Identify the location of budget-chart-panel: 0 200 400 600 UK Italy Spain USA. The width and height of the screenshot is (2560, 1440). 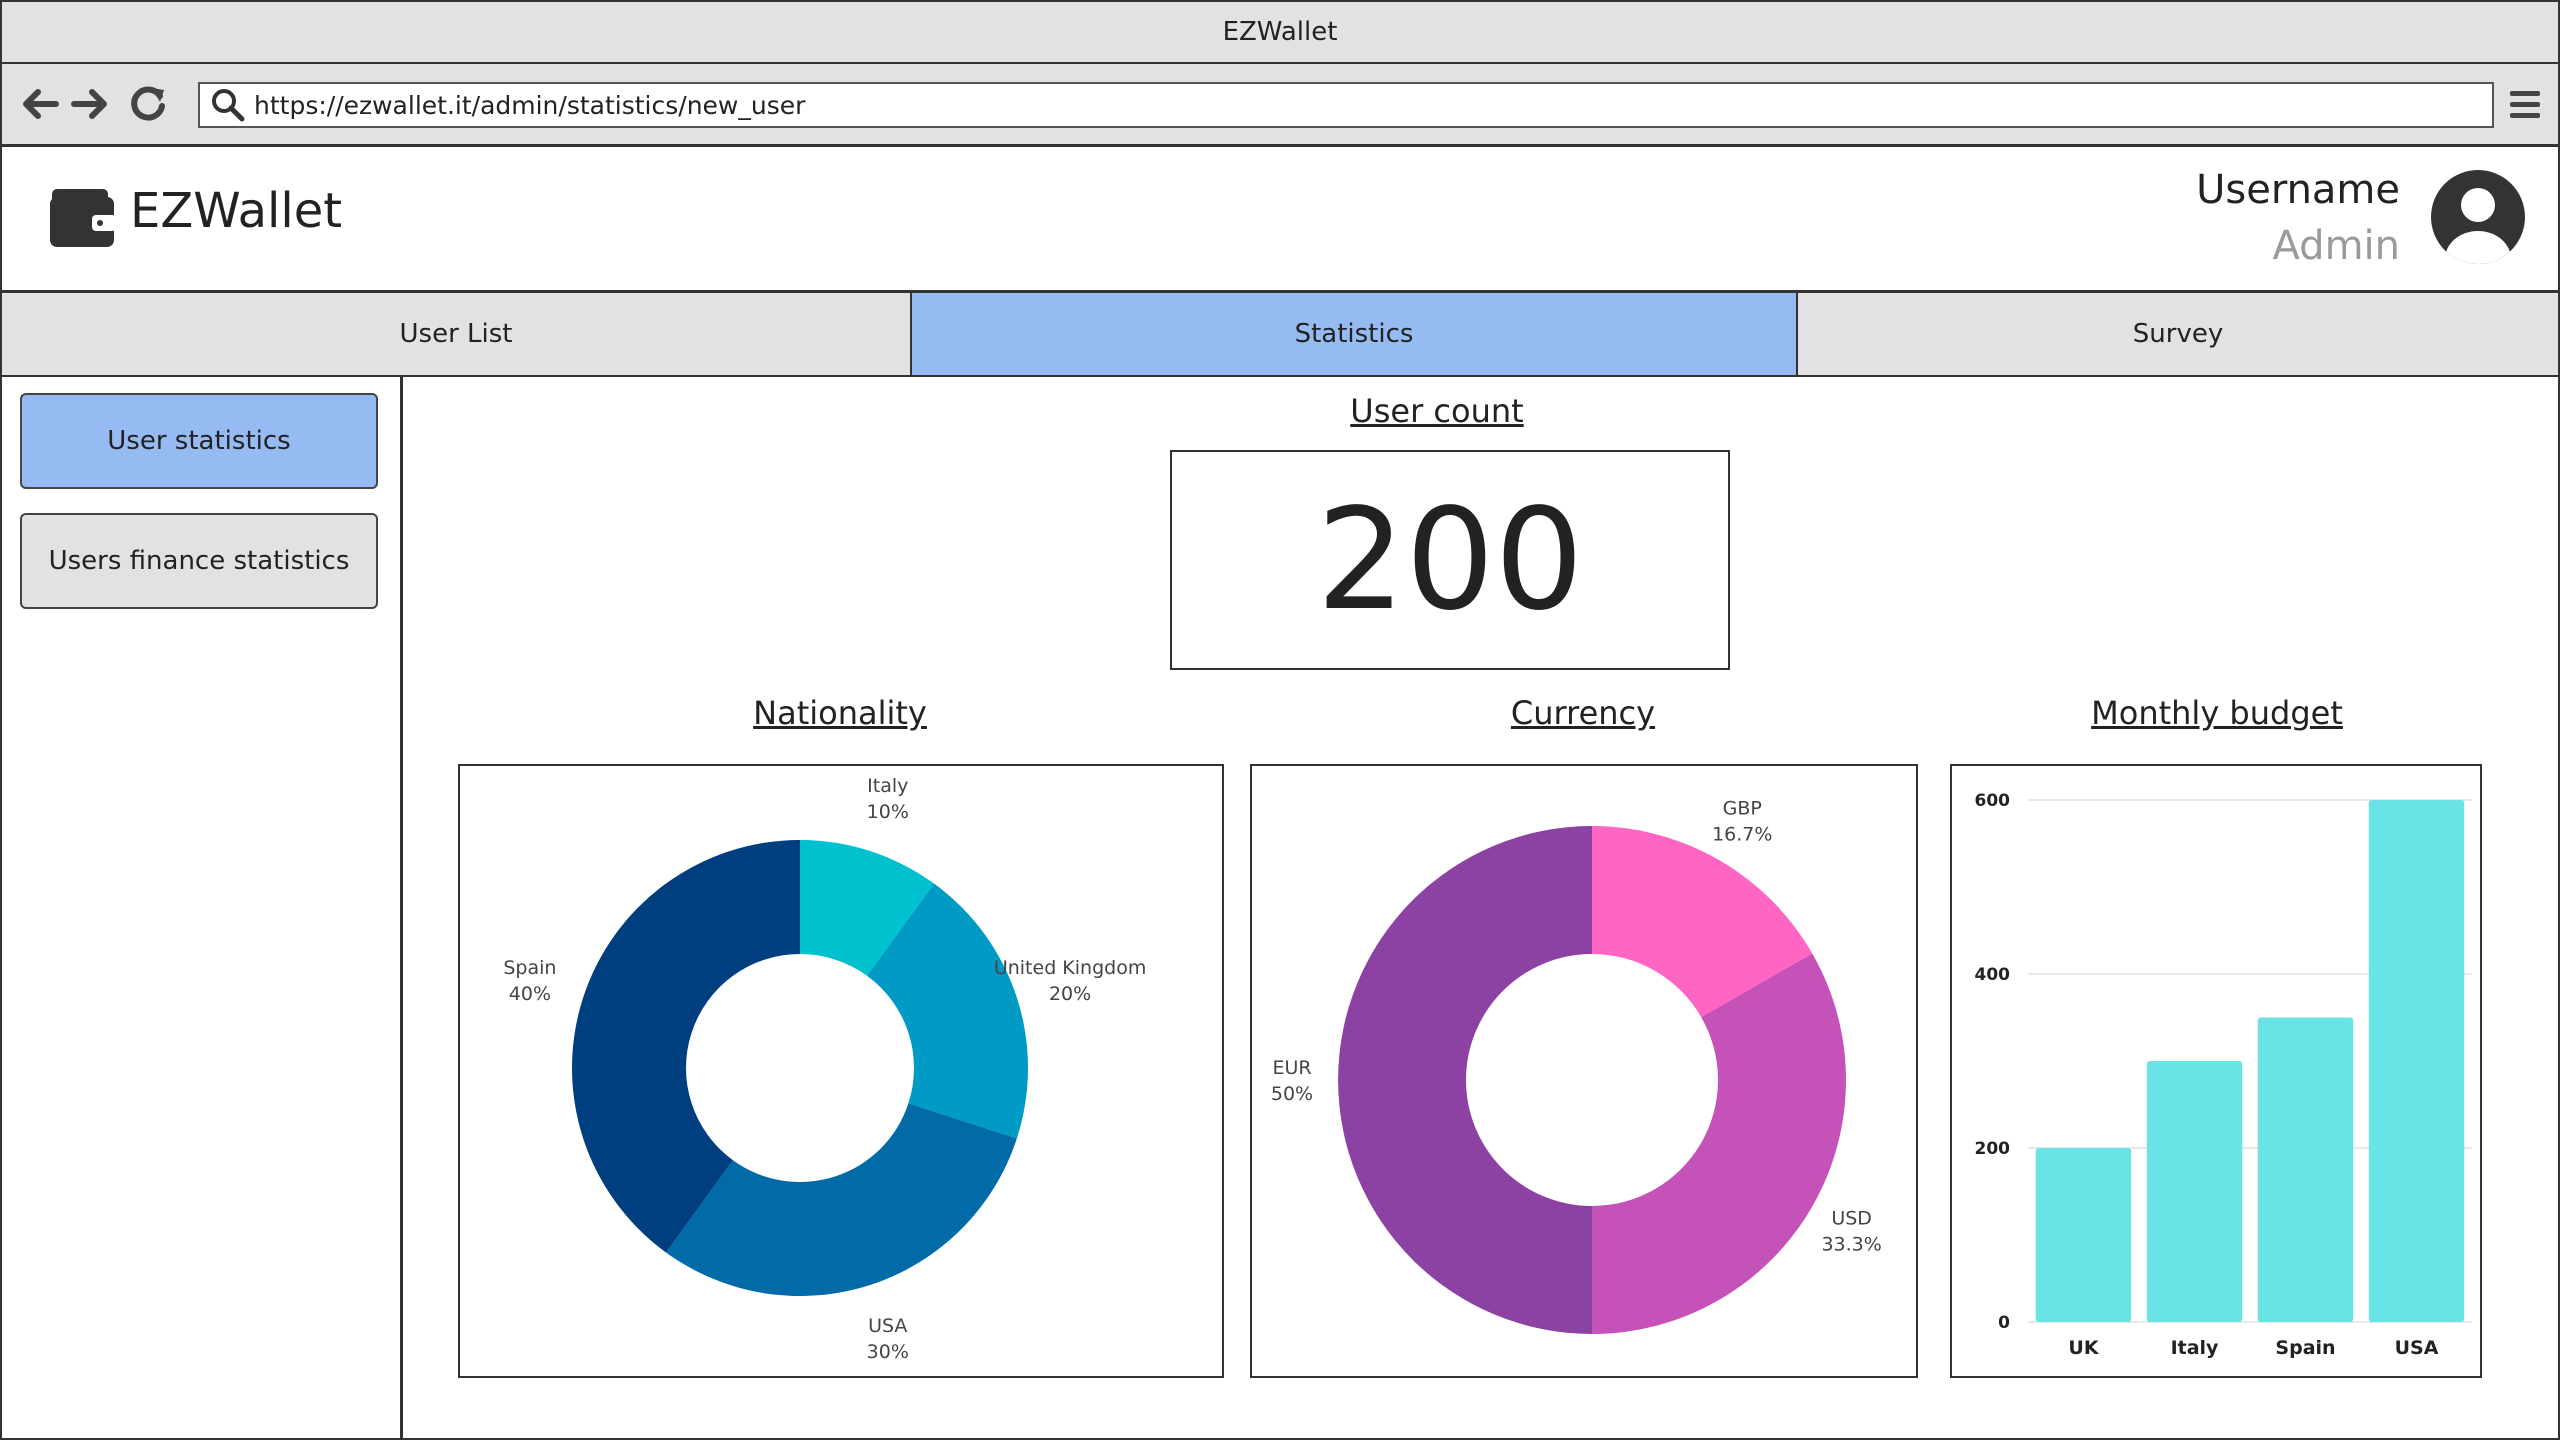
(2216, 1071).